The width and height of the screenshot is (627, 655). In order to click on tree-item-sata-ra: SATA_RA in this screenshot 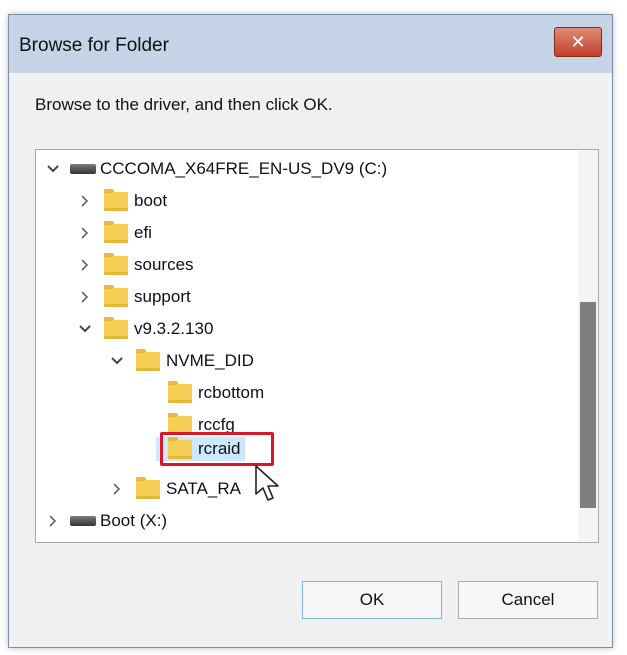, I will do `click(173, 489)`.